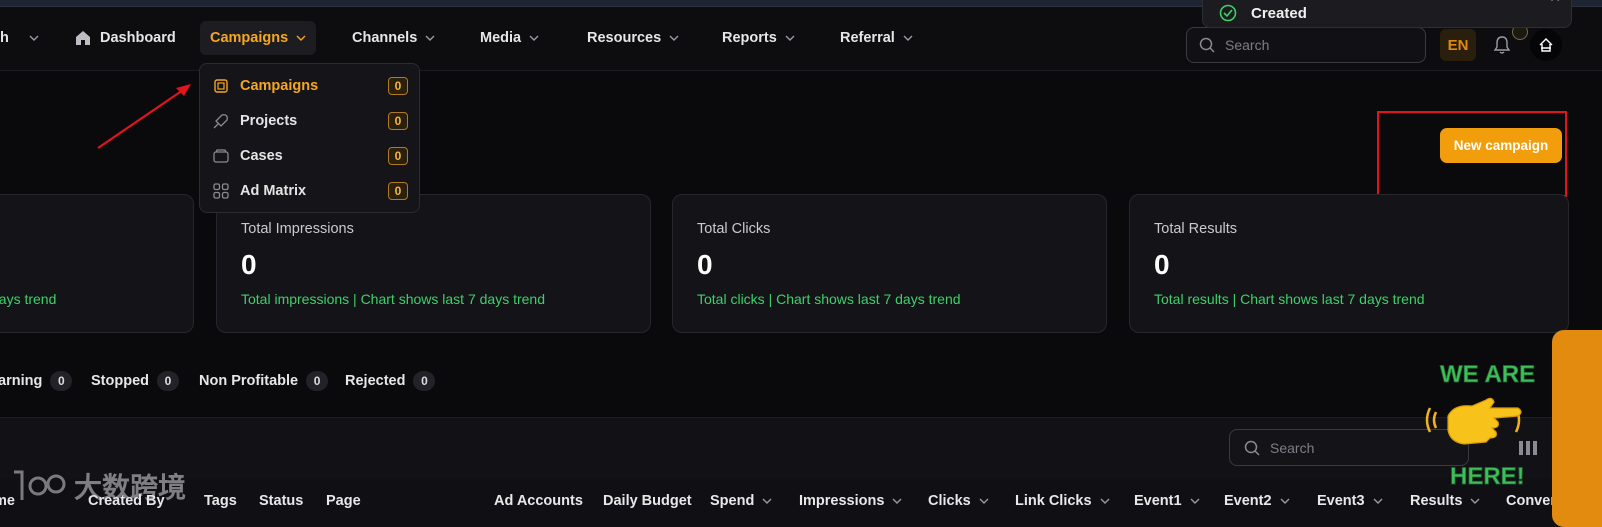 This screenshot has width=1602, height=527. I want to click on nav-referral: Referral, so click(876, 38).